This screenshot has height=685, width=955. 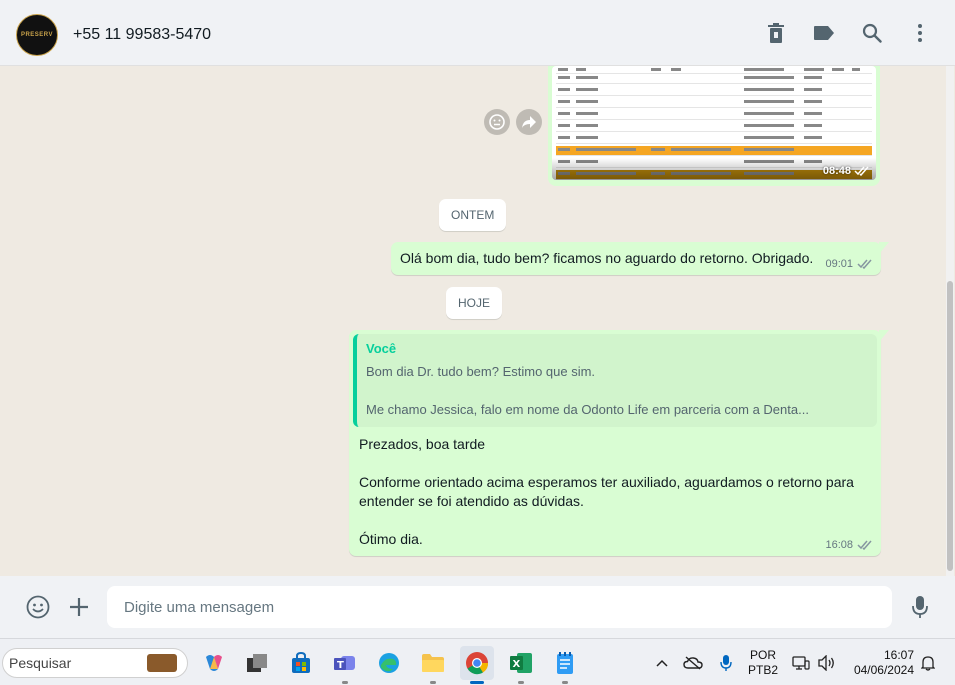 I want to click on chat-scrollbar, so click(x=950, y=321).